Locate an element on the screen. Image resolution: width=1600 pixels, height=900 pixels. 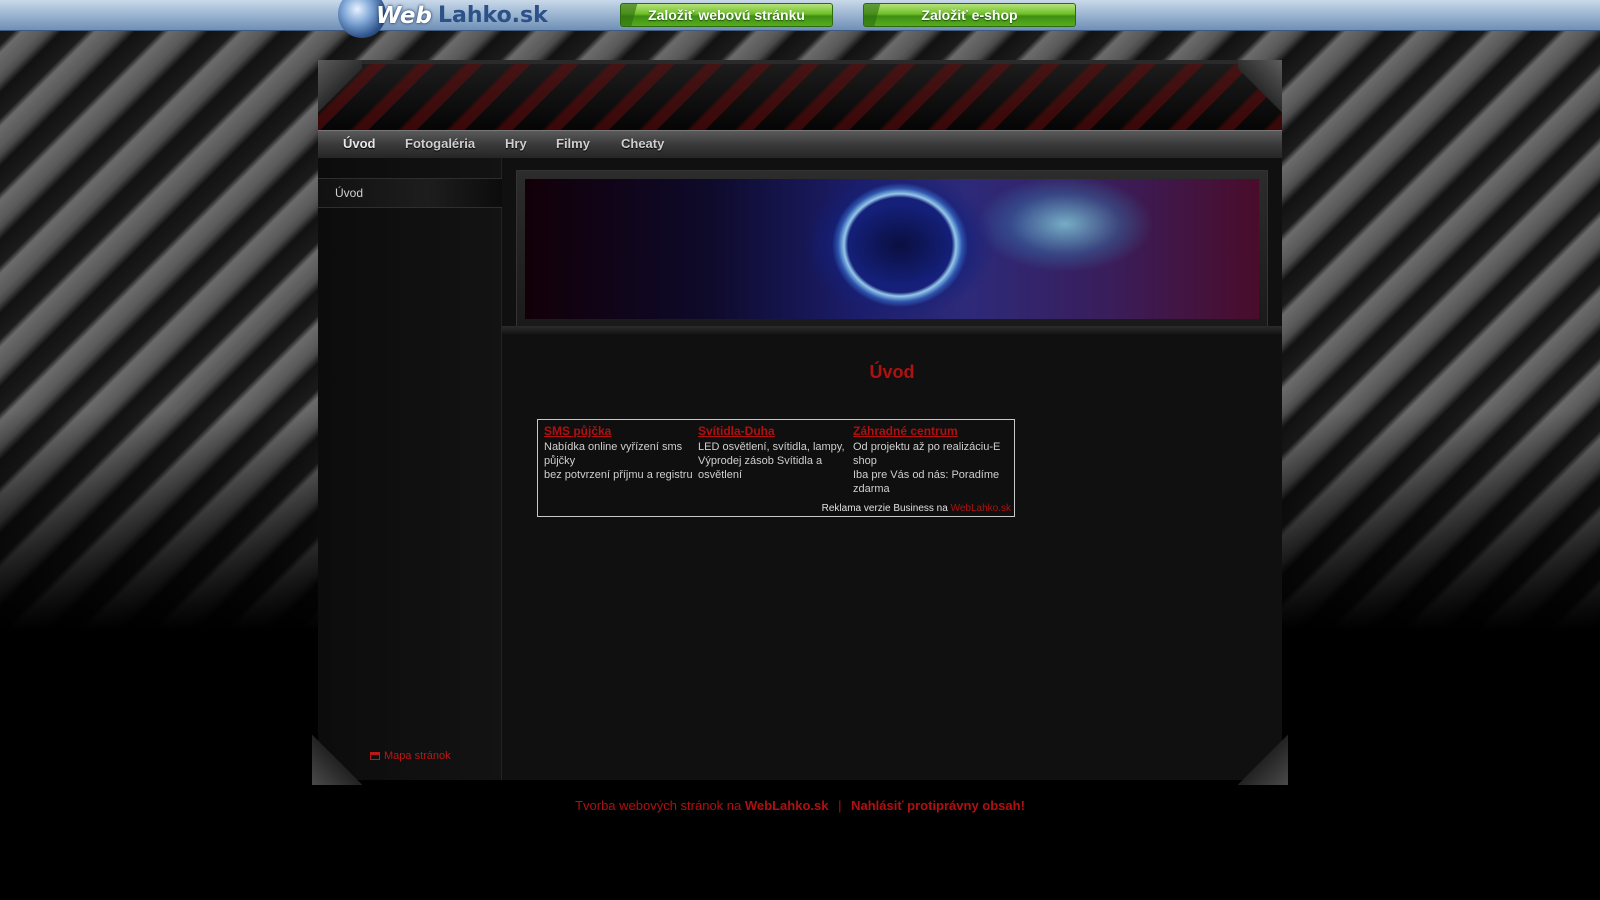
ad-line: Nabídka online vyřízení sms půjčky is located at coordinates (613, 454).